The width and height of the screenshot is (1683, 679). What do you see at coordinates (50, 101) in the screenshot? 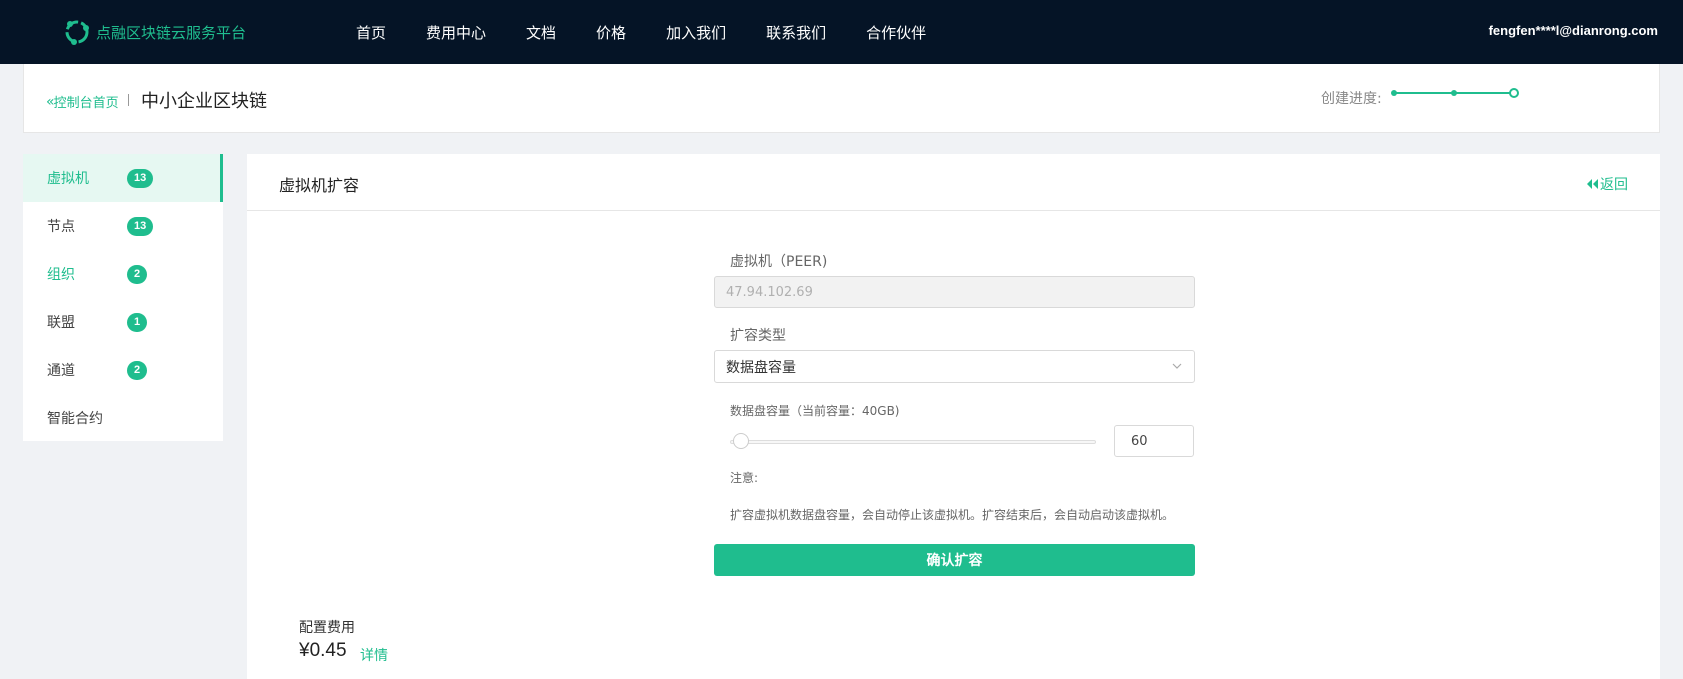
I see `double-chevron-left-icon: «` at bounding box center [50, 101].